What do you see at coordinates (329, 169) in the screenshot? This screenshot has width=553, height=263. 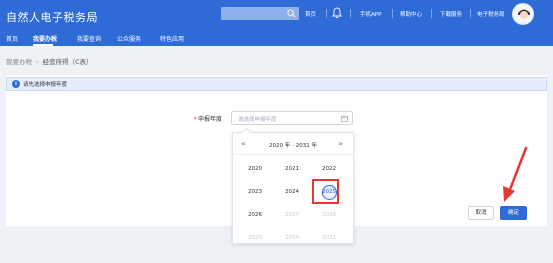 I see `year-cell-2022: 2022` at bounding box center [329, 169].